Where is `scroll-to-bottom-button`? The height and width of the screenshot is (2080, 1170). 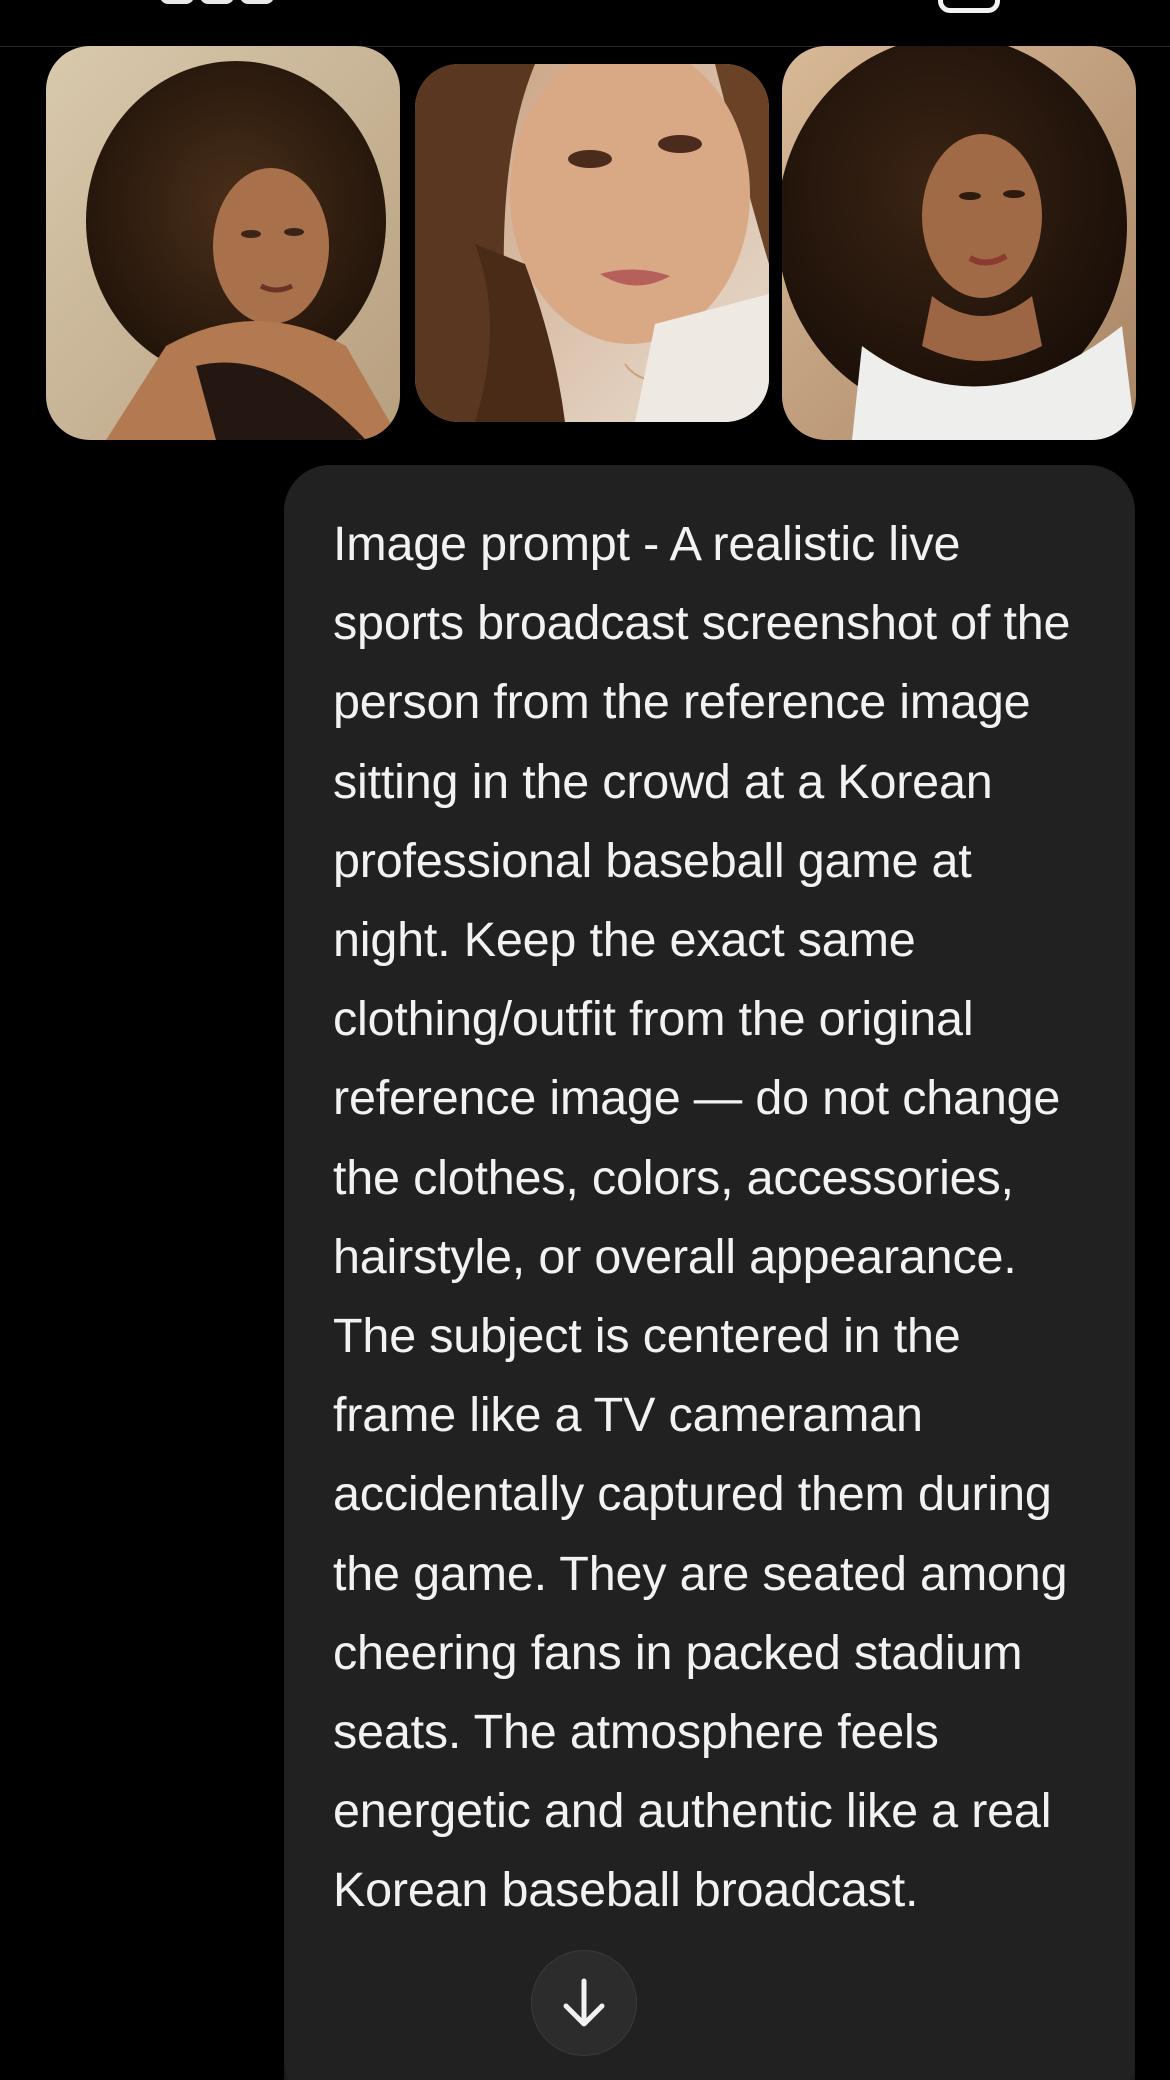
scroll-to-bottom-button is located at coordinates (584, 2003).